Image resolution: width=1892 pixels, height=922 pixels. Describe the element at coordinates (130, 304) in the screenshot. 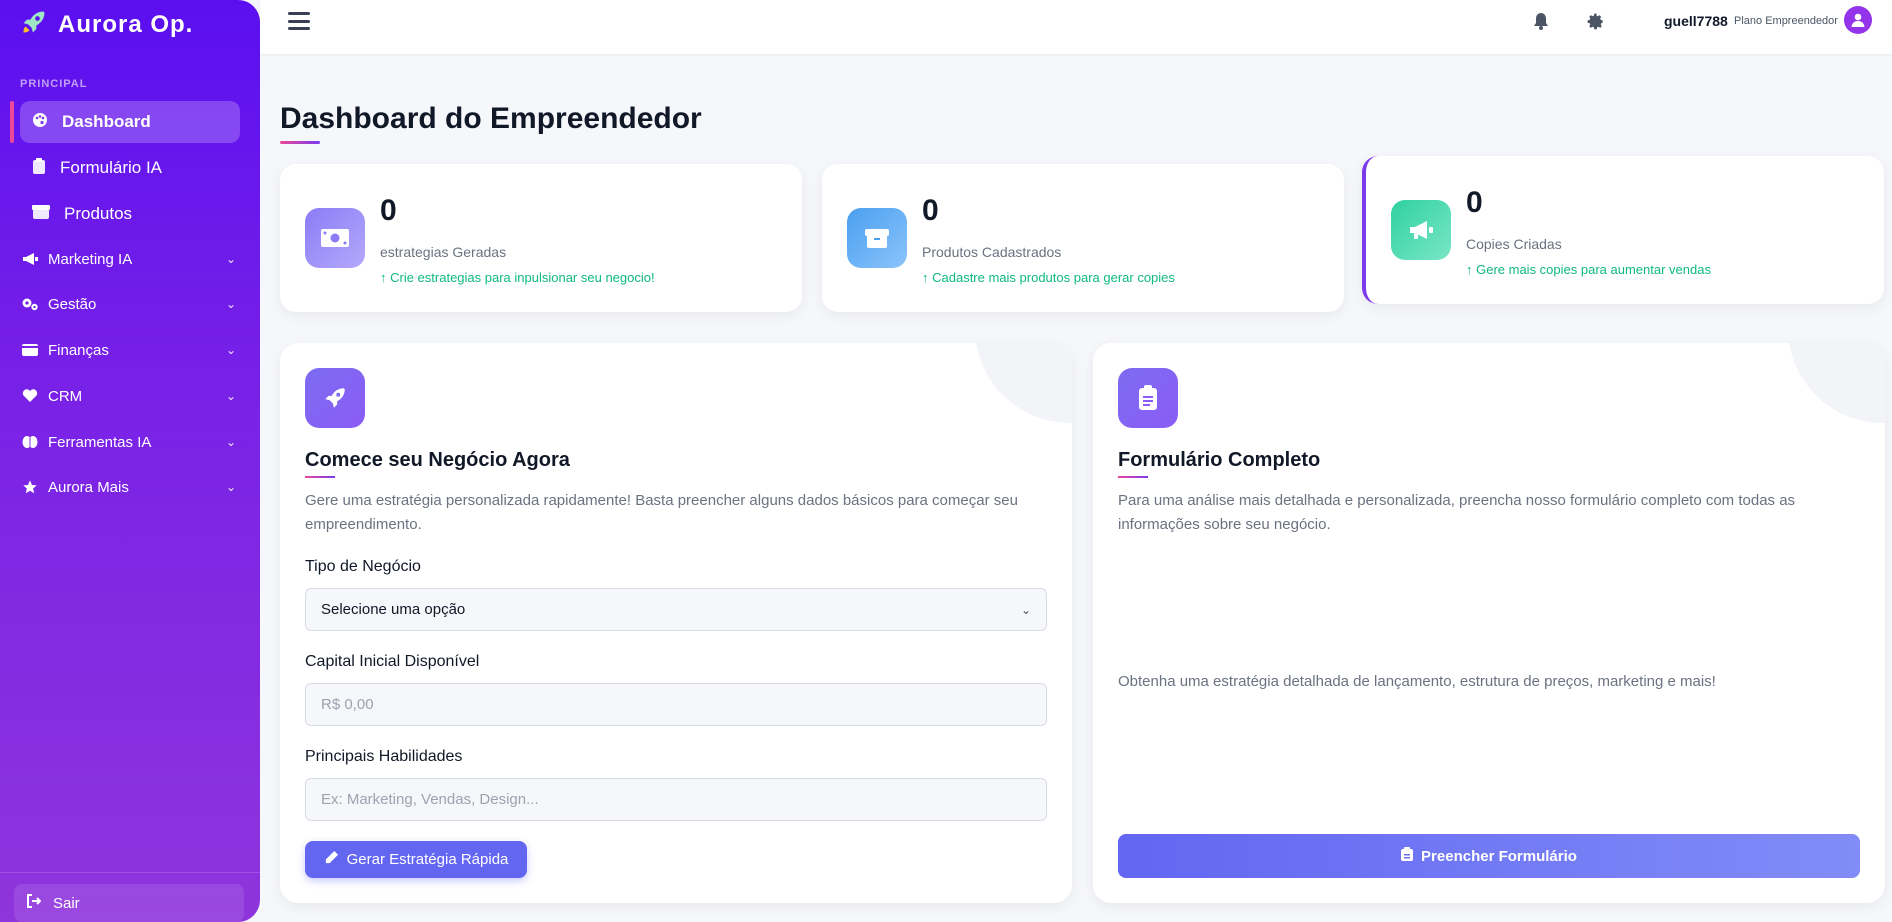

I see `sidebar-group-gestao: Gestão ⌄` at that location.